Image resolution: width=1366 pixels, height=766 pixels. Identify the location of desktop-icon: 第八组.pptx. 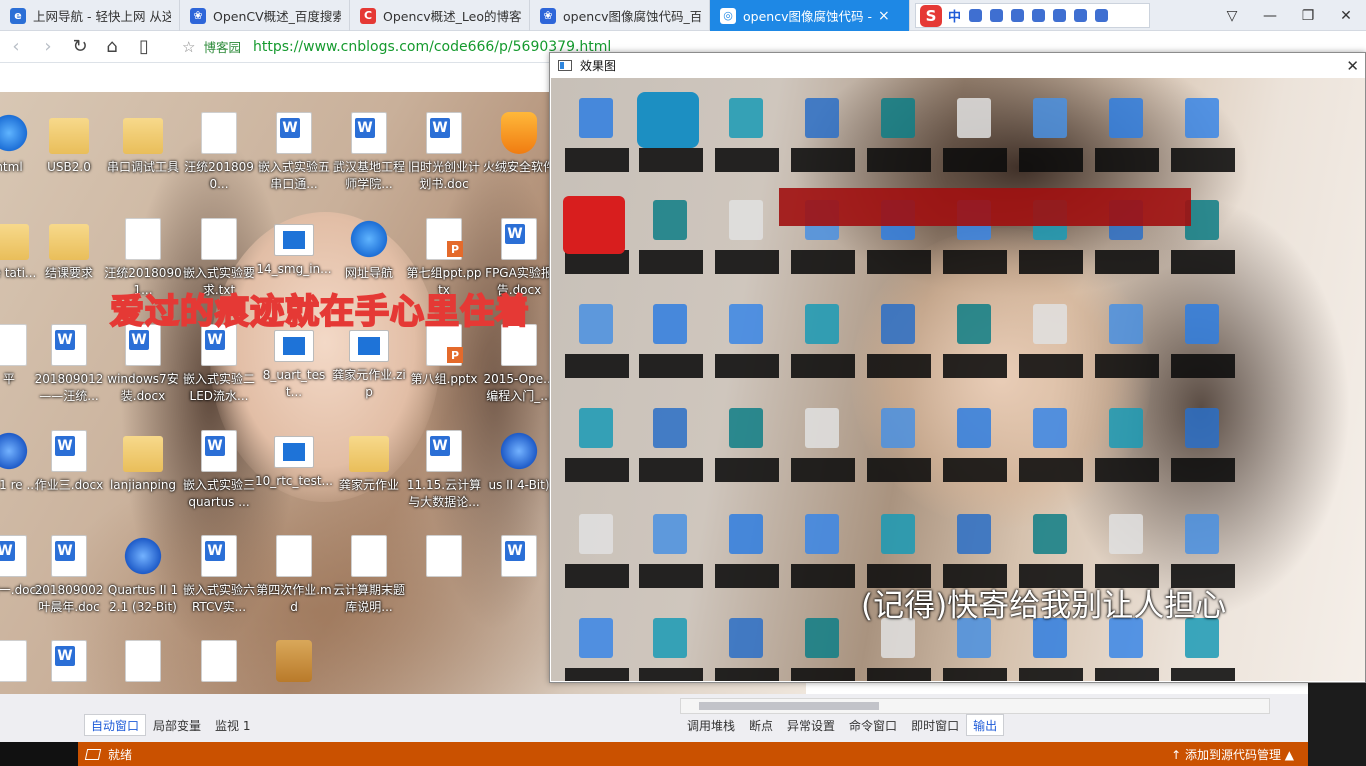
(444, 356).